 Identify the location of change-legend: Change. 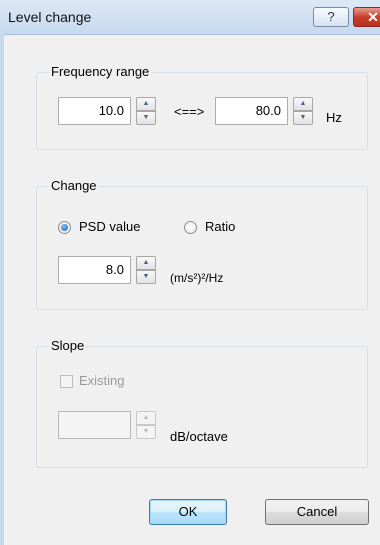
(74, 185).